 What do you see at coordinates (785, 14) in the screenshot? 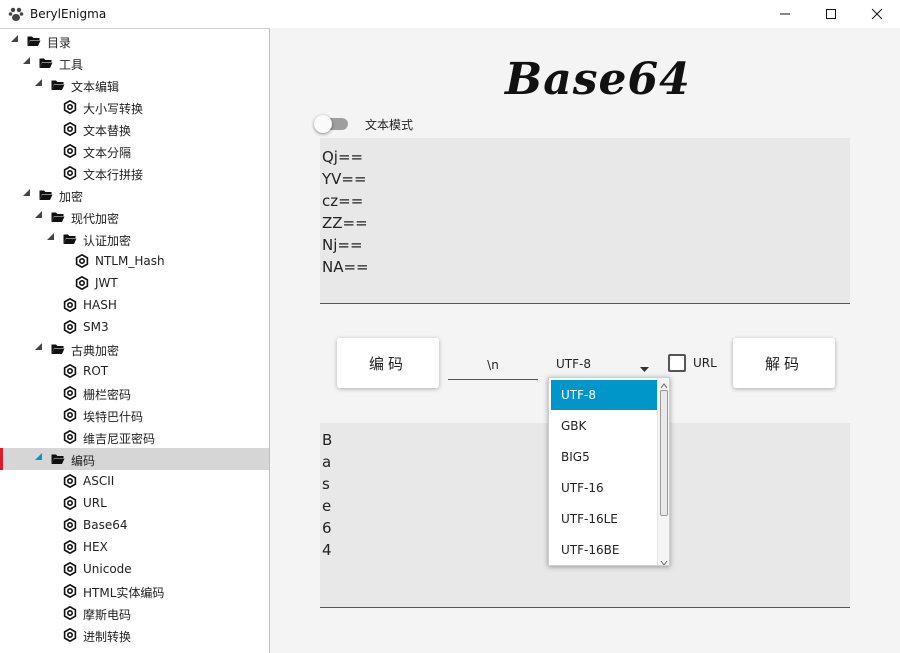
I see `minimize-button` at bounding box center [785, 14].